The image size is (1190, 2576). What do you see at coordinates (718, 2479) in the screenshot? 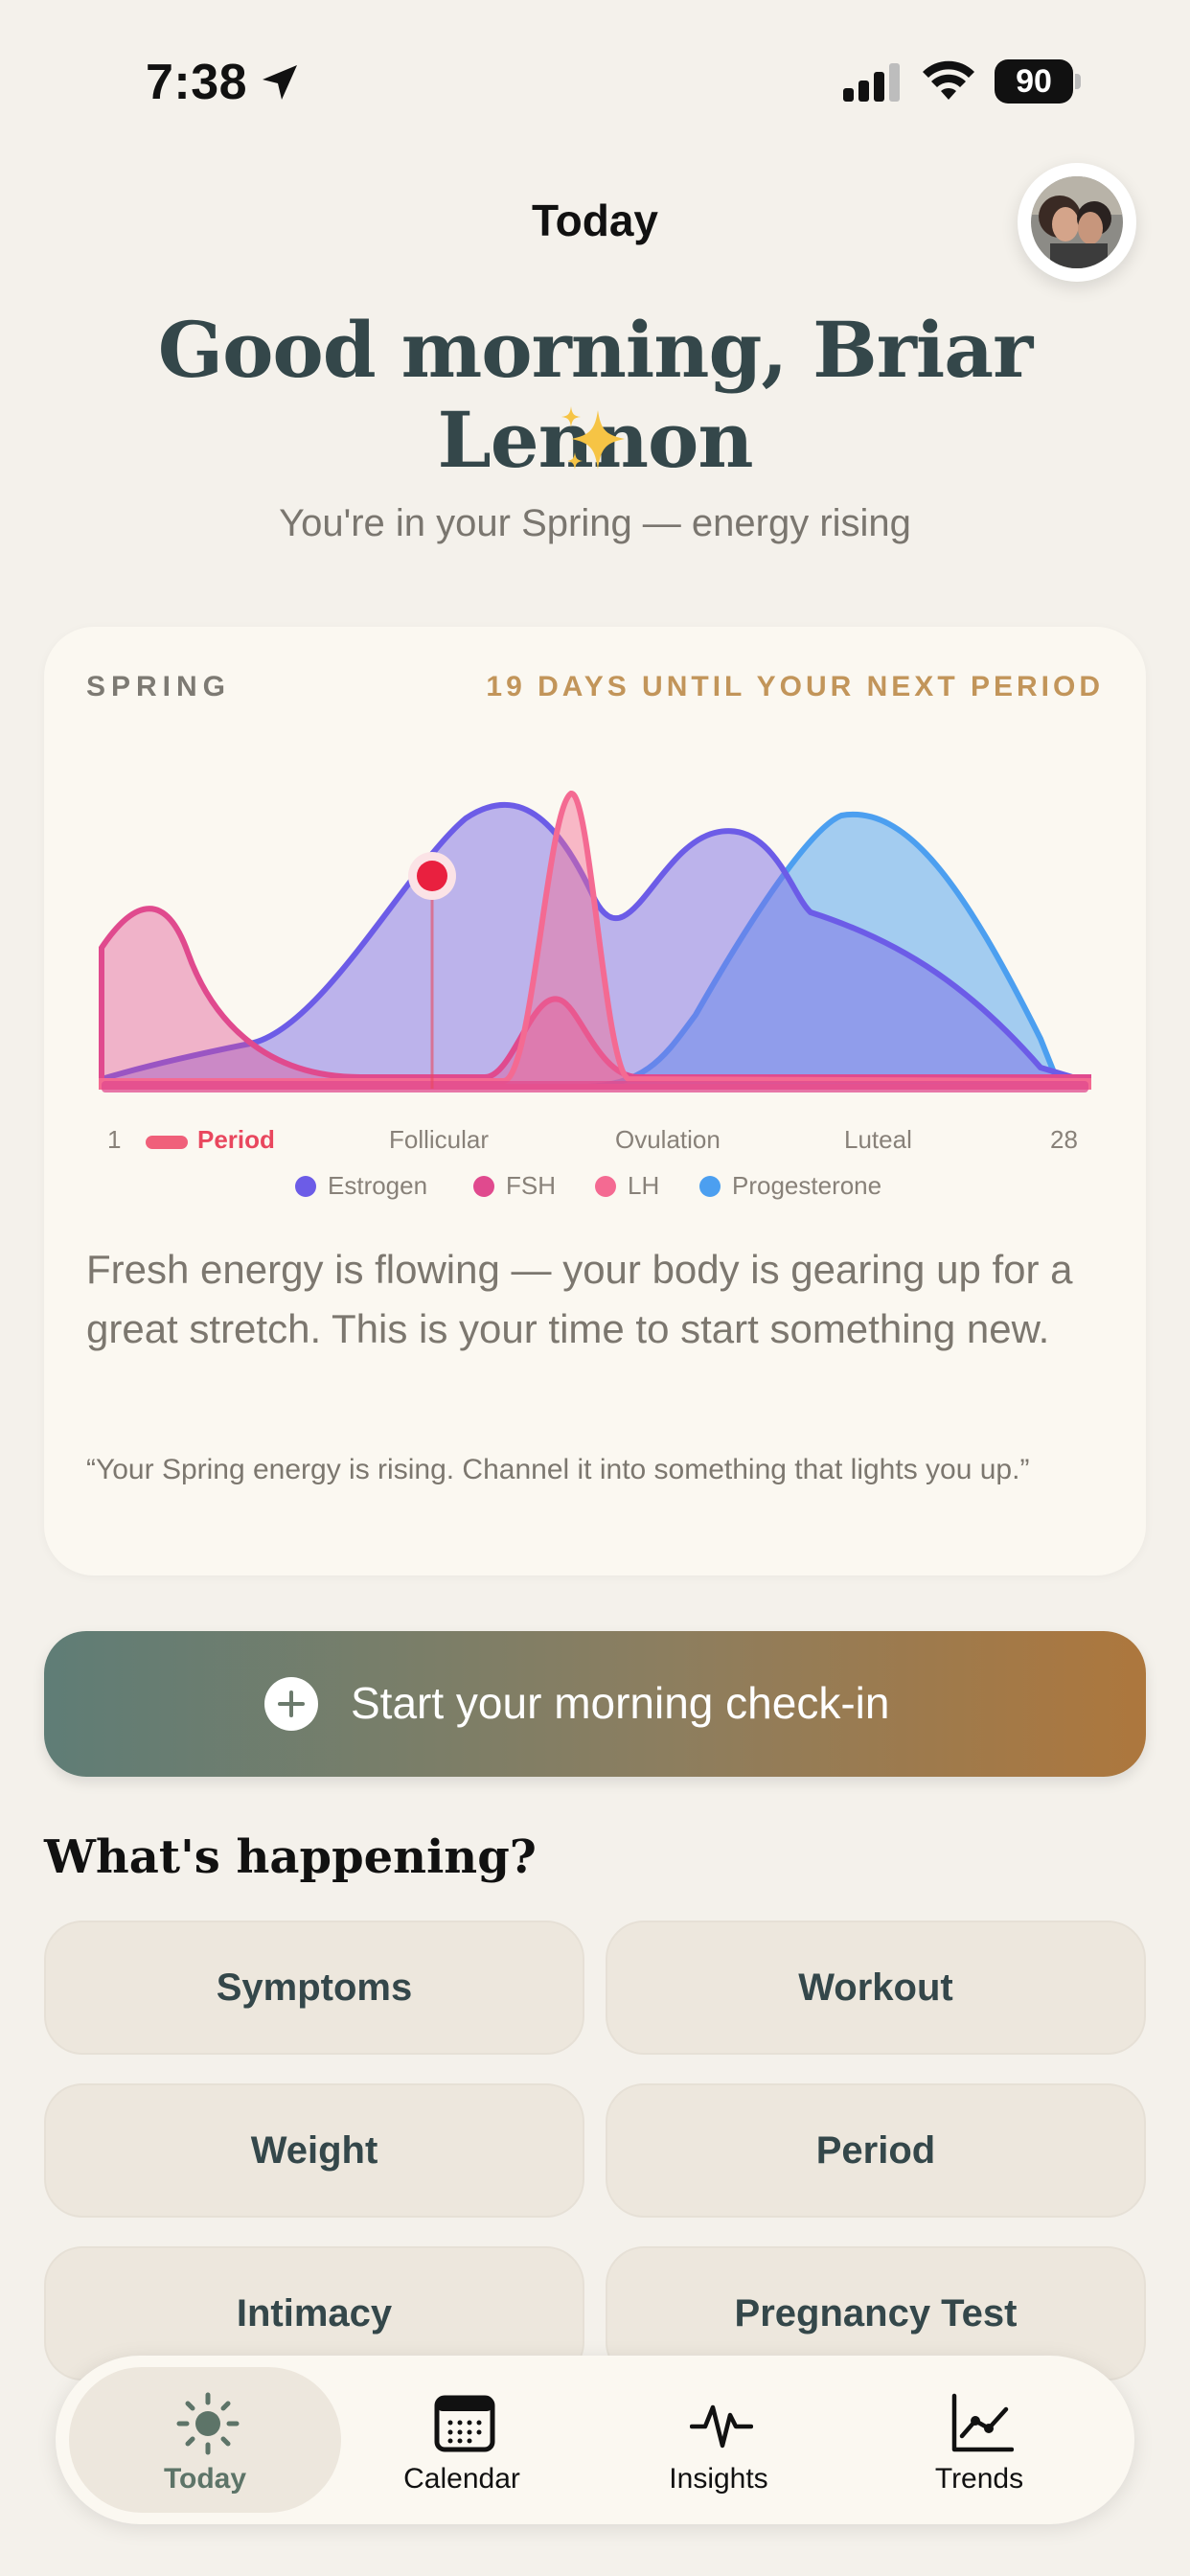
I see `tab-label-insights: Insights` at bounding box center [718, 2479].